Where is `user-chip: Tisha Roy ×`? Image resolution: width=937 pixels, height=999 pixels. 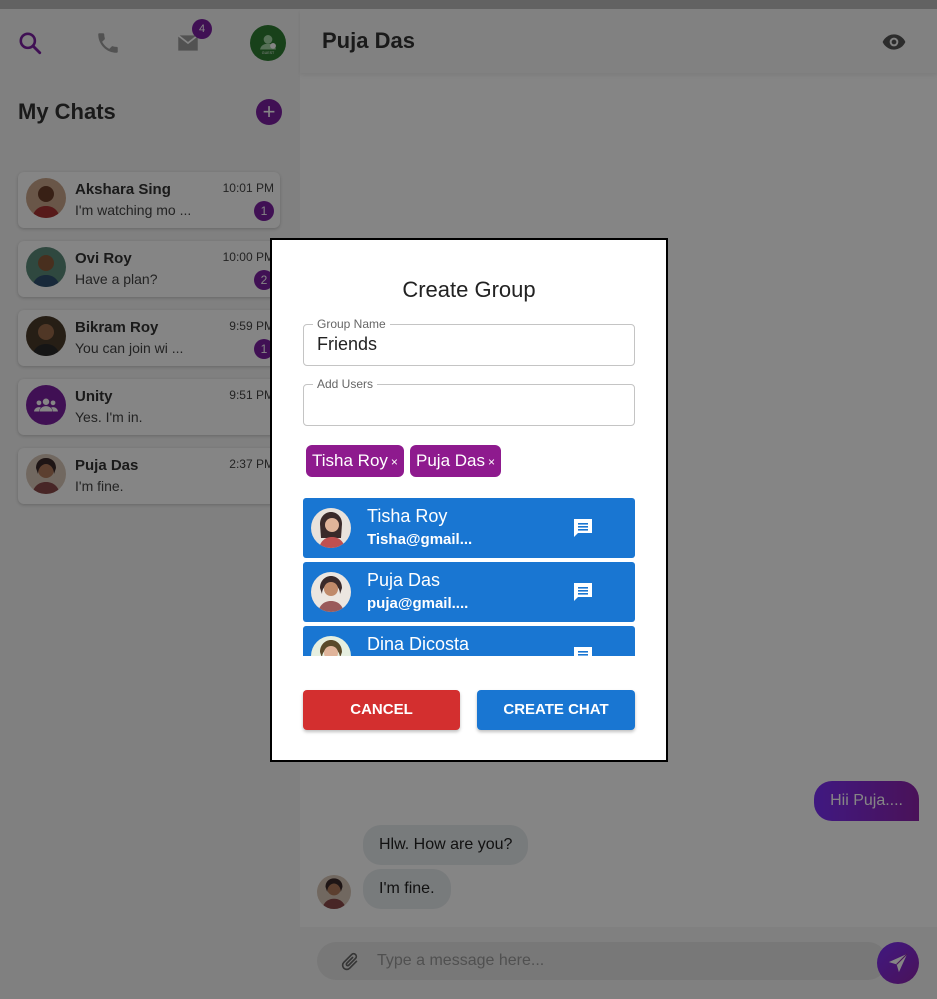 user-chip: Tisha Roy × is located at coordinates (355, 461).